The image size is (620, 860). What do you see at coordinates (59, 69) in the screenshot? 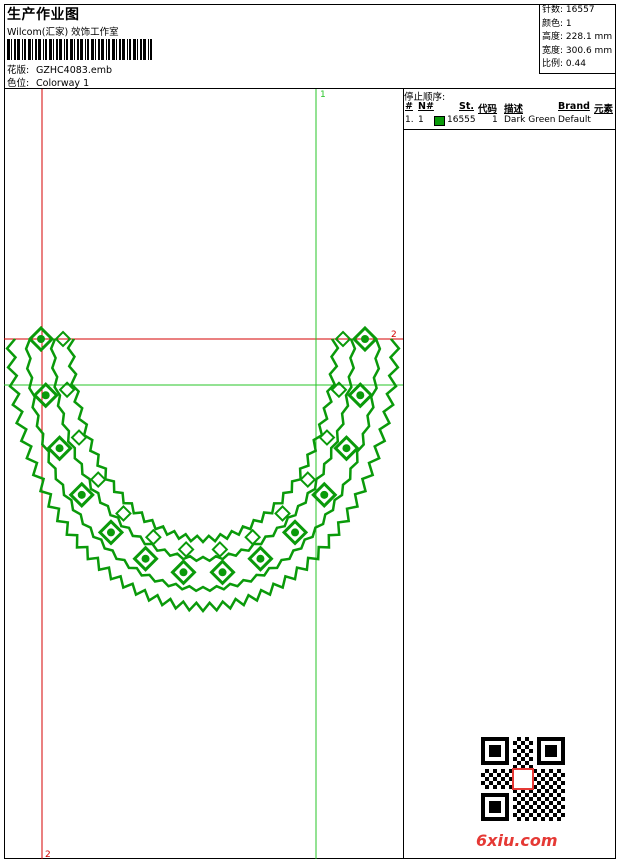
I see `design-line: 花版: GZHC4083.emb` at bounding box center [59, 69].